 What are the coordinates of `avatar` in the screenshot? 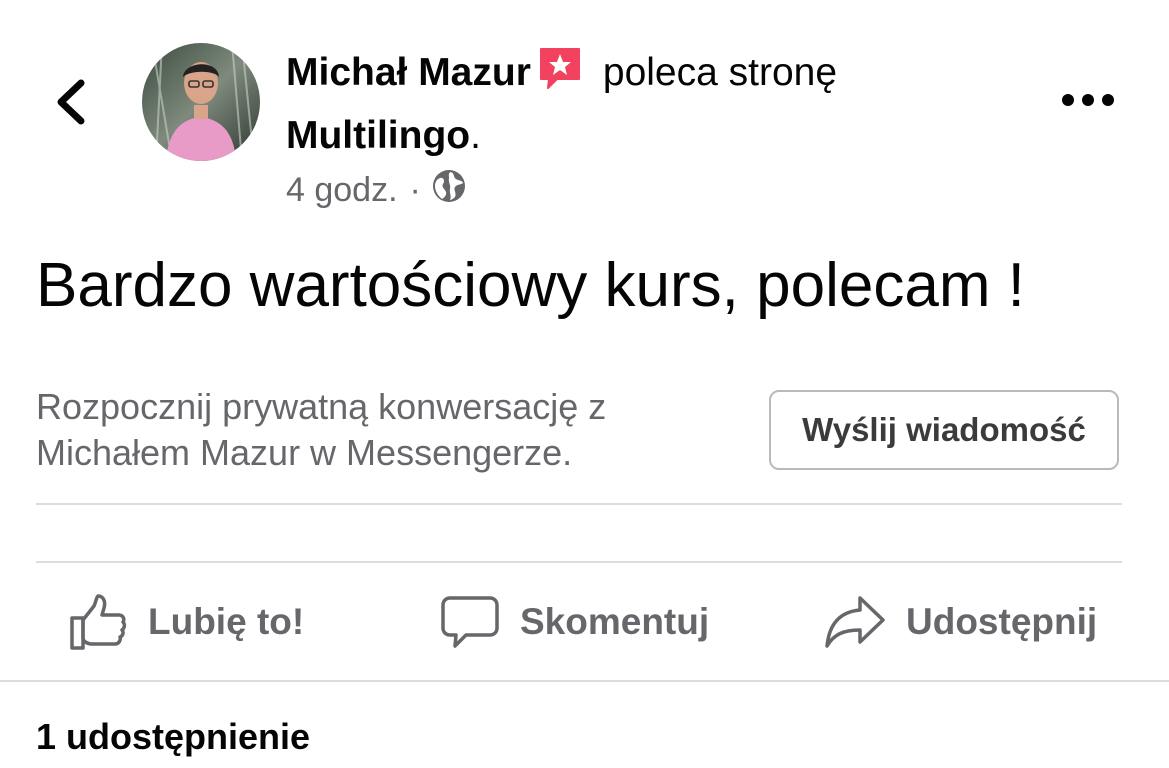 It's located at (201, 102).